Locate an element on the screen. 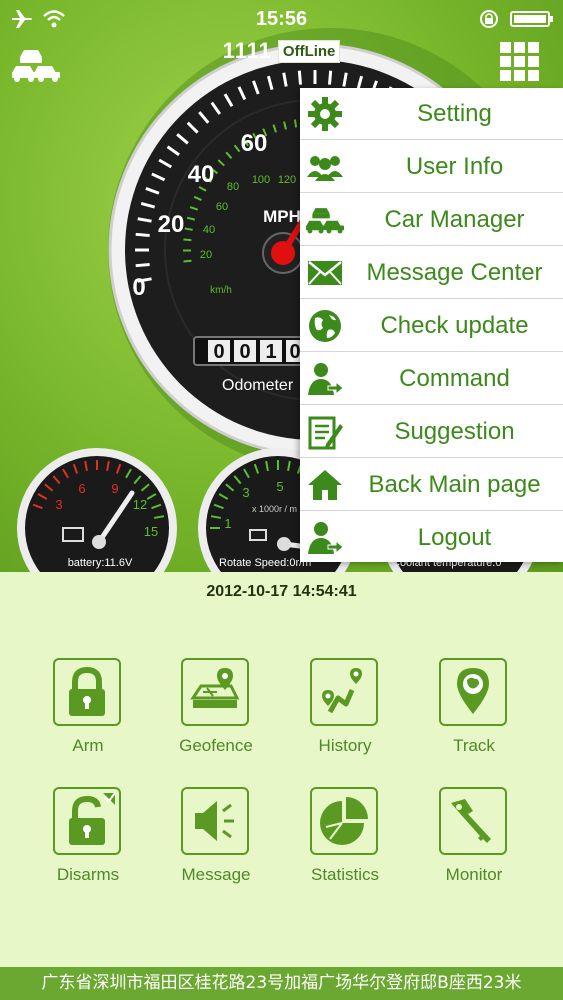 The image size is (563, 1000). menu-item-back-main-page: Back Main page is located at coordinates (431, 485).